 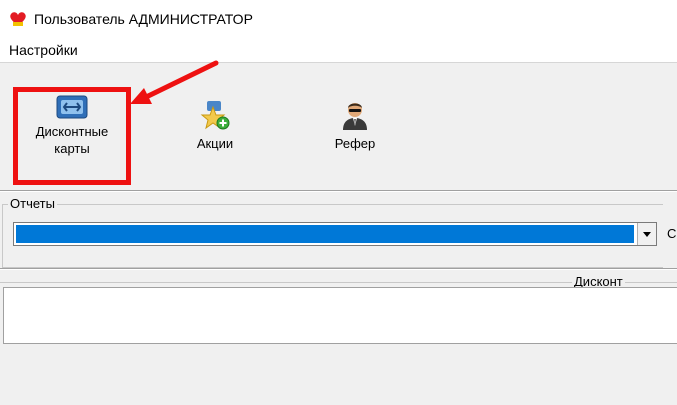 What do you see at coordinates (43, 50) in the screenshot?
I see `menu-item-settings: Настройки` at bounding box center [43, 50].